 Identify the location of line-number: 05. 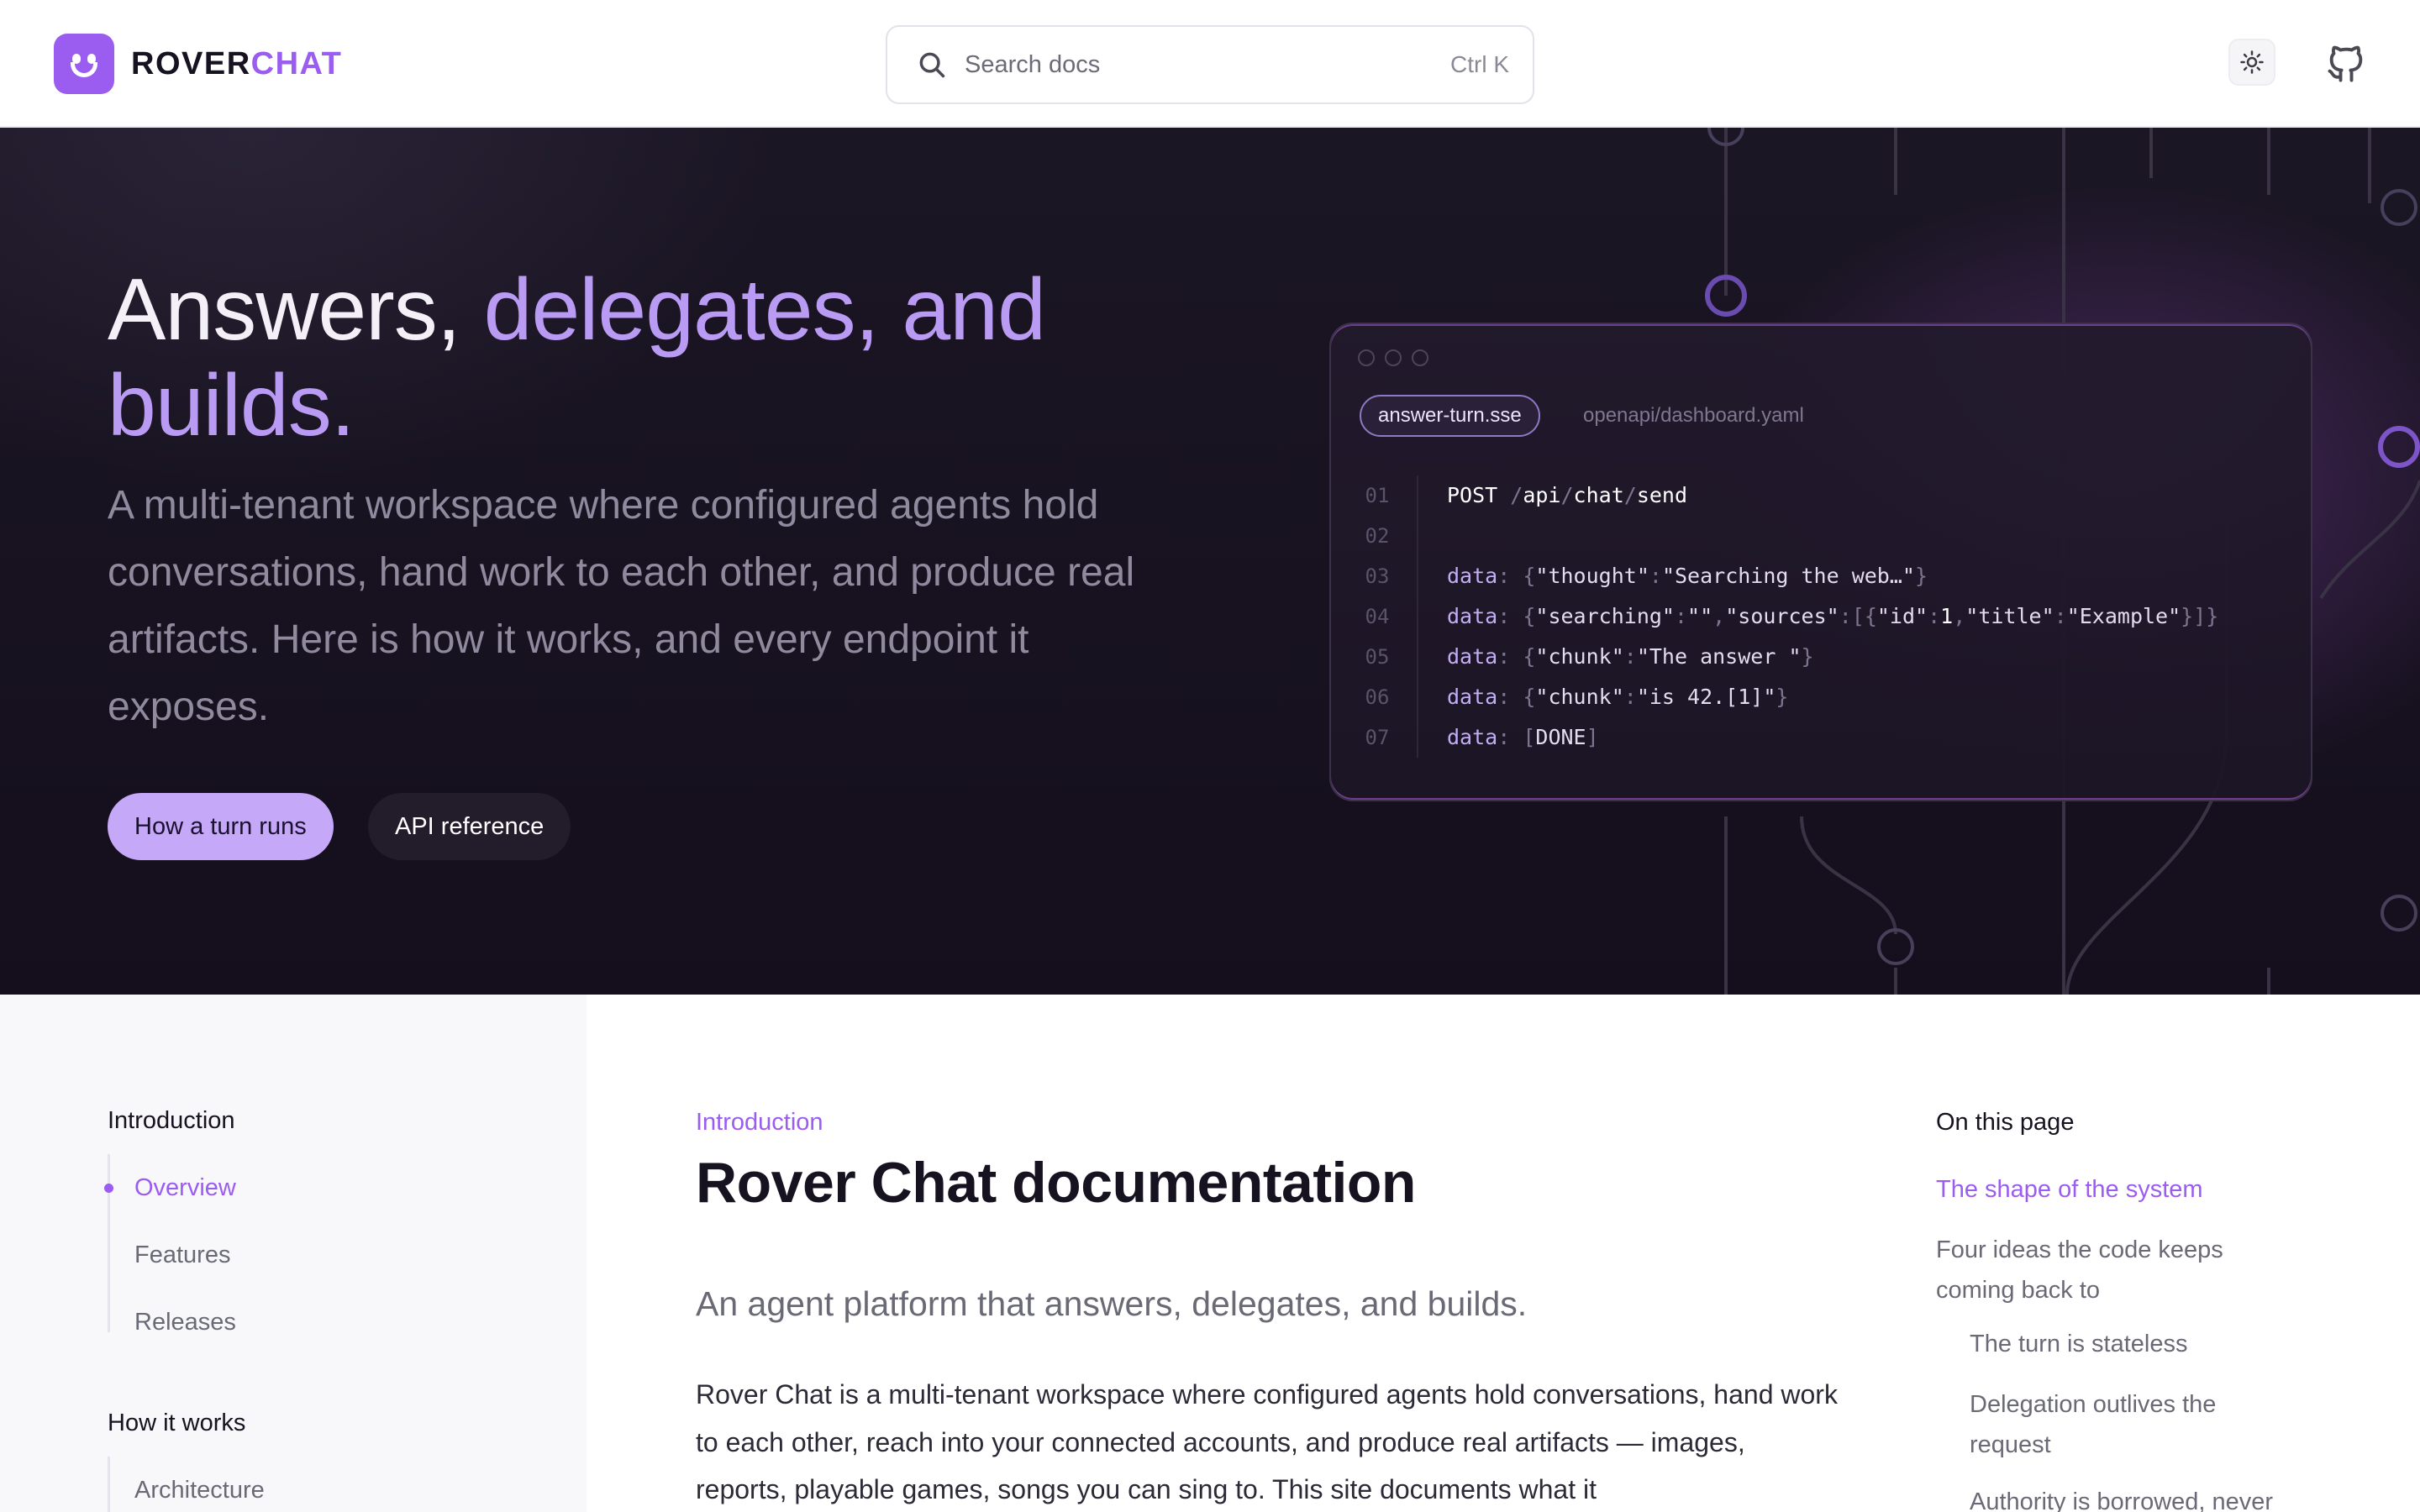
(1377, 657).